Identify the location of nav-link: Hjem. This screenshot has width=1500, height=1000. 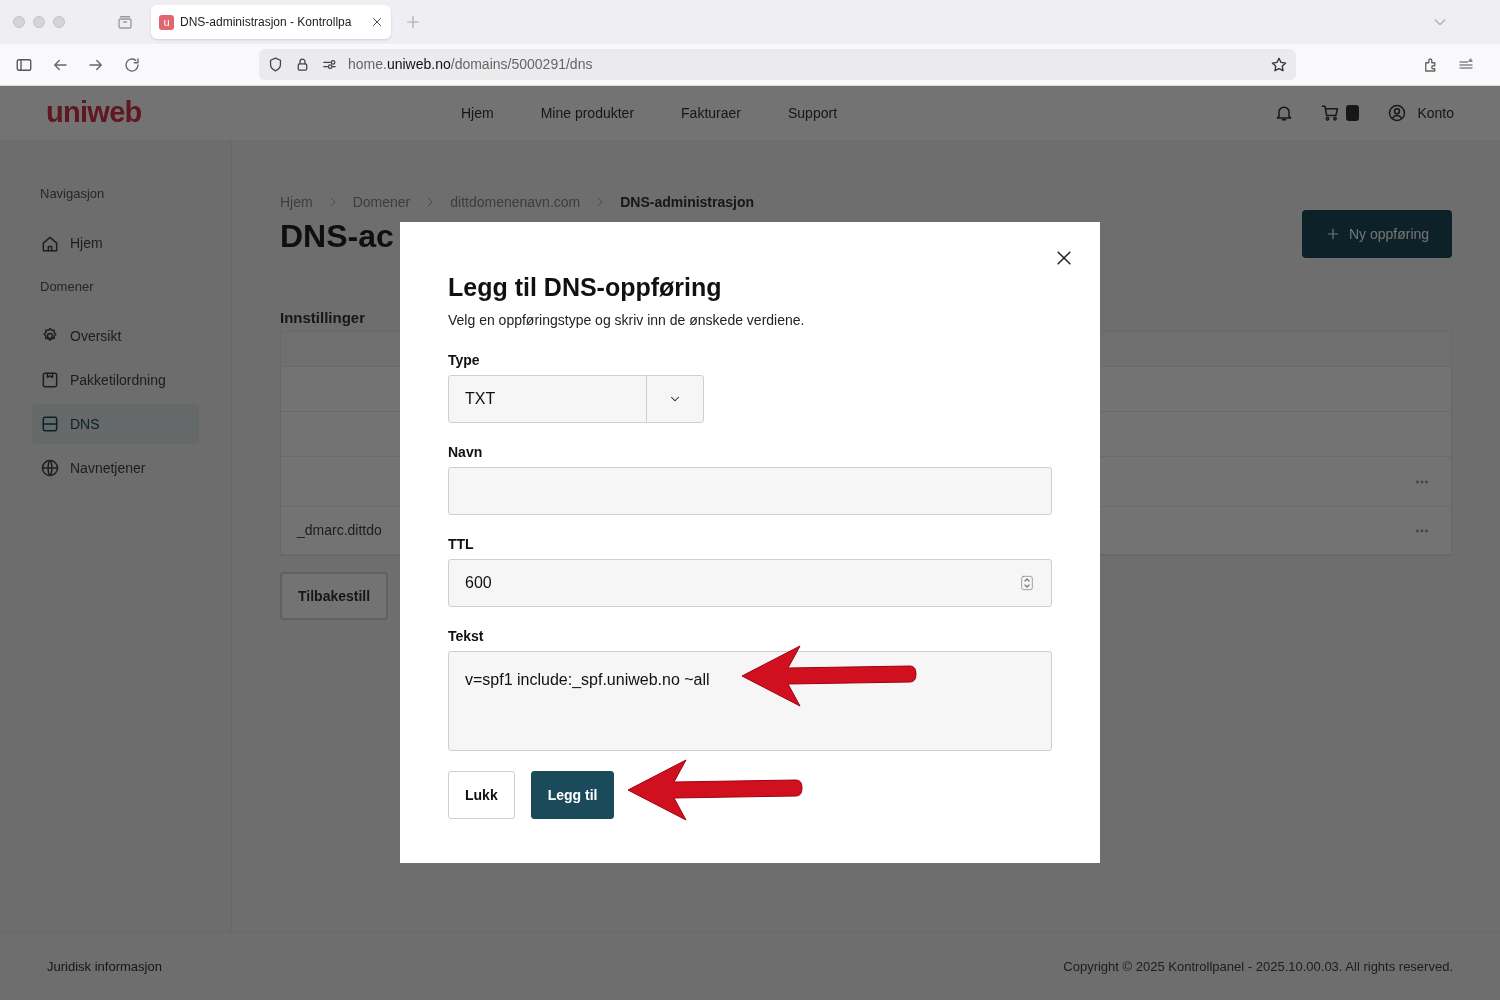
(477, 113).